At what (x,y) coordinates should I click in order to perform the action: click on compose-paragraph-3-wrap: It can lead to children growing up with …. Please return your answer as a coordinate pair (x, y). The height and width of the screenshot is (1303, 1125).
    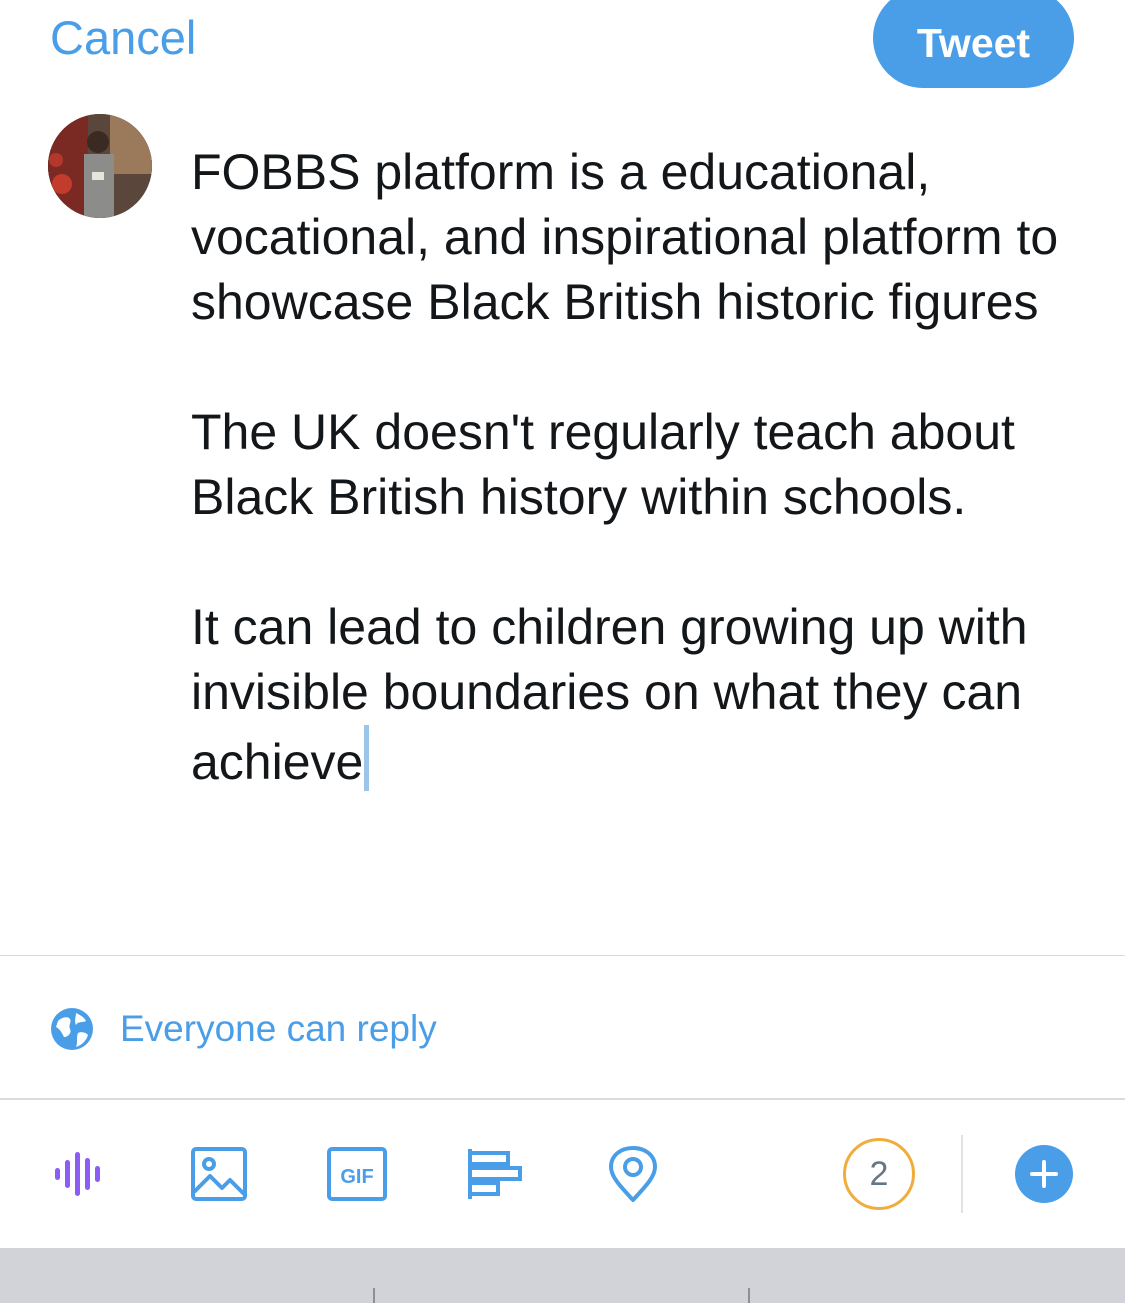
    Looking at the image, I should click on (631, 695).